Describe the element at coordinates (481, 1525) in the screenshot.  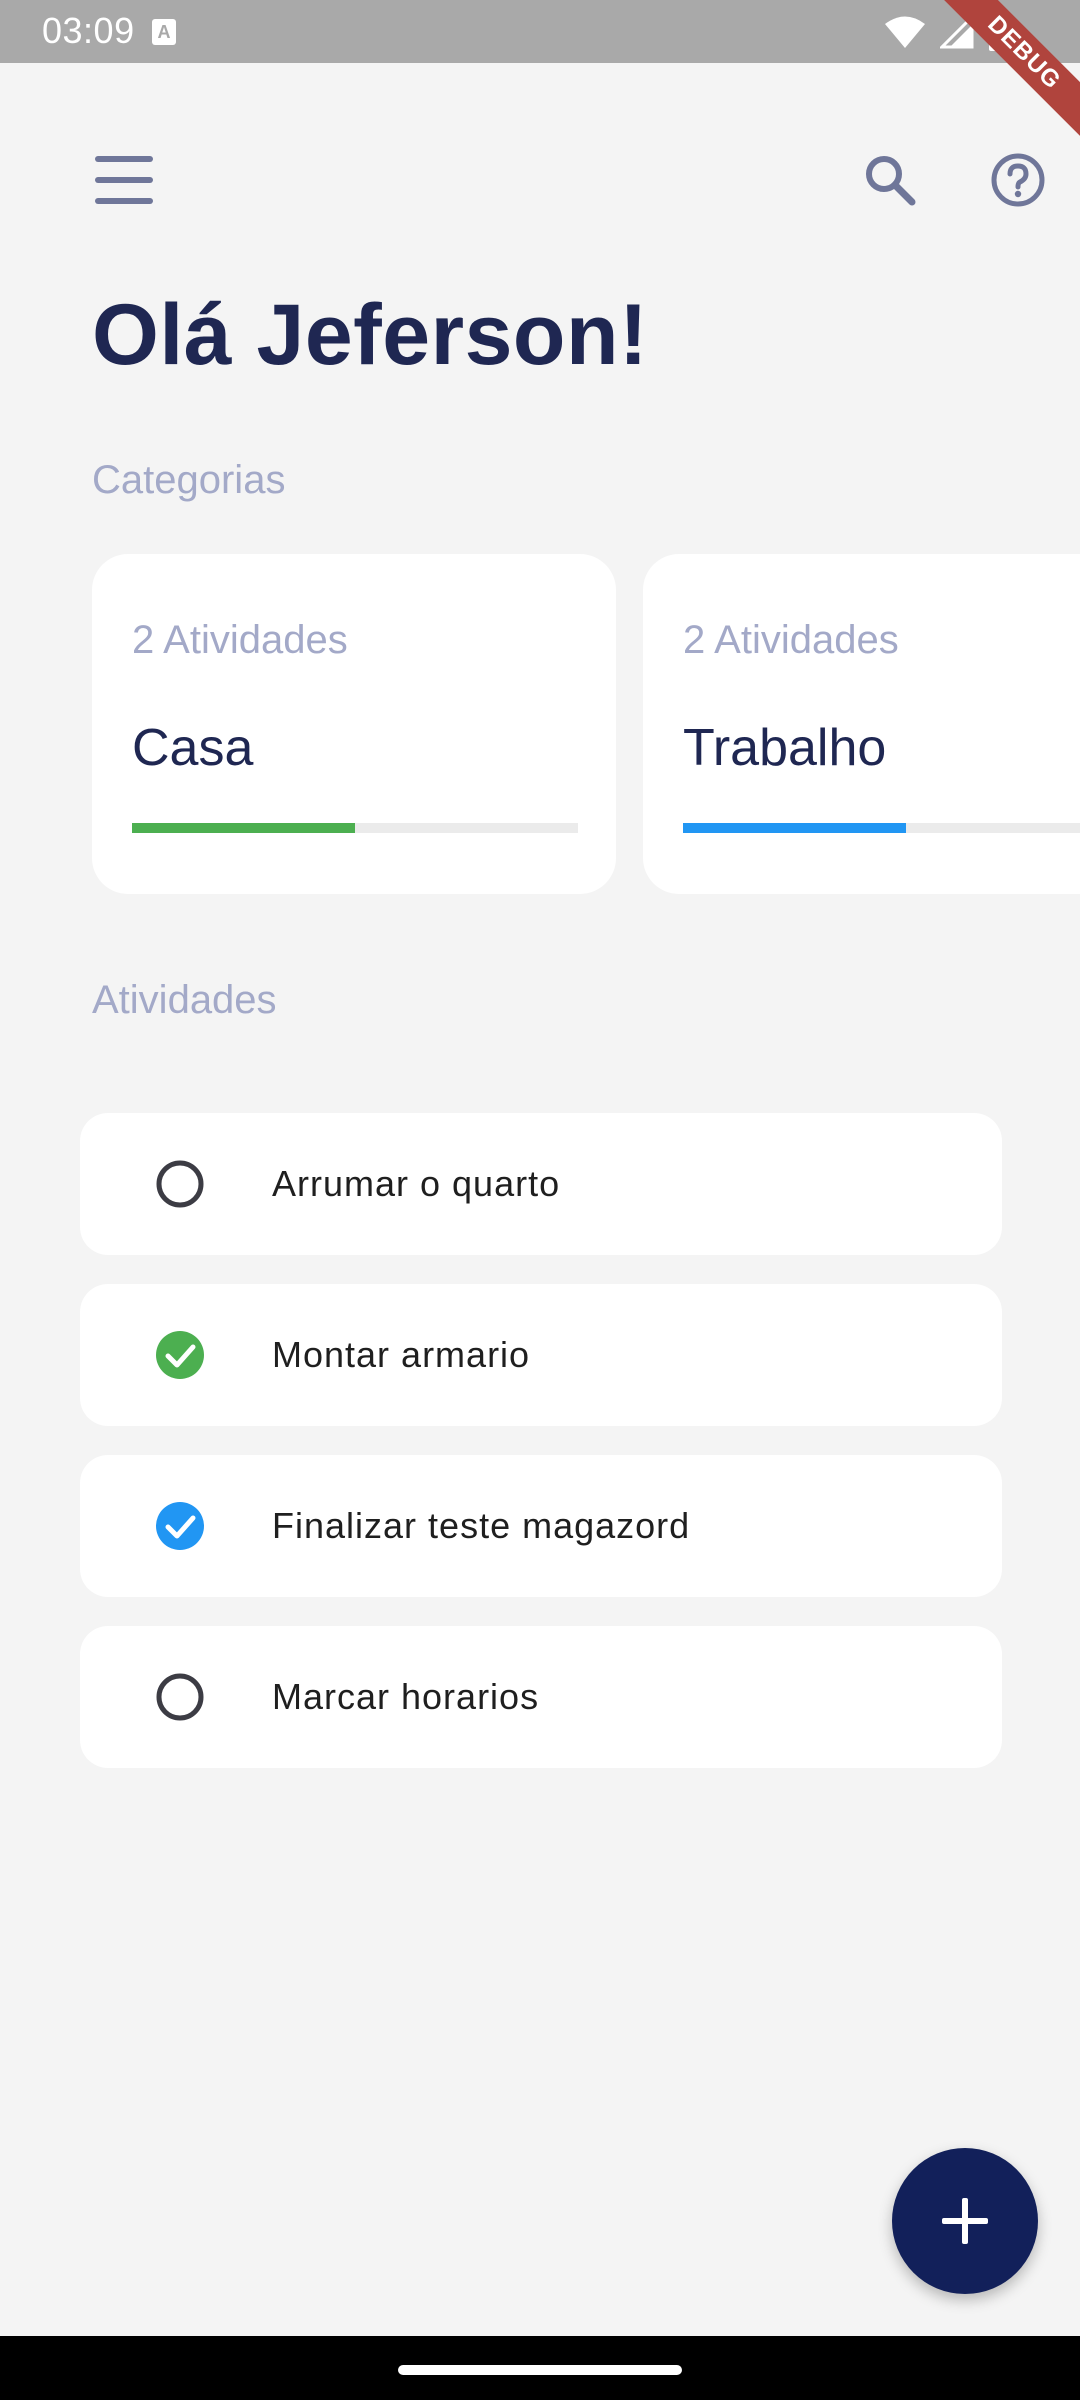
I see `task-title: Finalizar teste magazord` at that location.